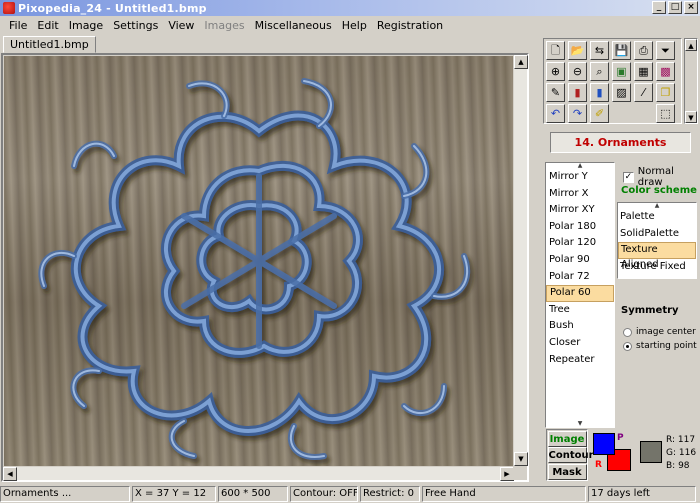 This screenshot has width=700, height=503. I want to click on list-item: Palette, so click(657, 217).